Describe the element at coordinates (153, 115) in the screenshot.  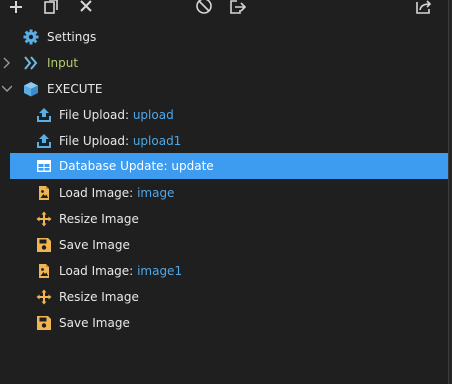
I see `step-value: upload` at that location.